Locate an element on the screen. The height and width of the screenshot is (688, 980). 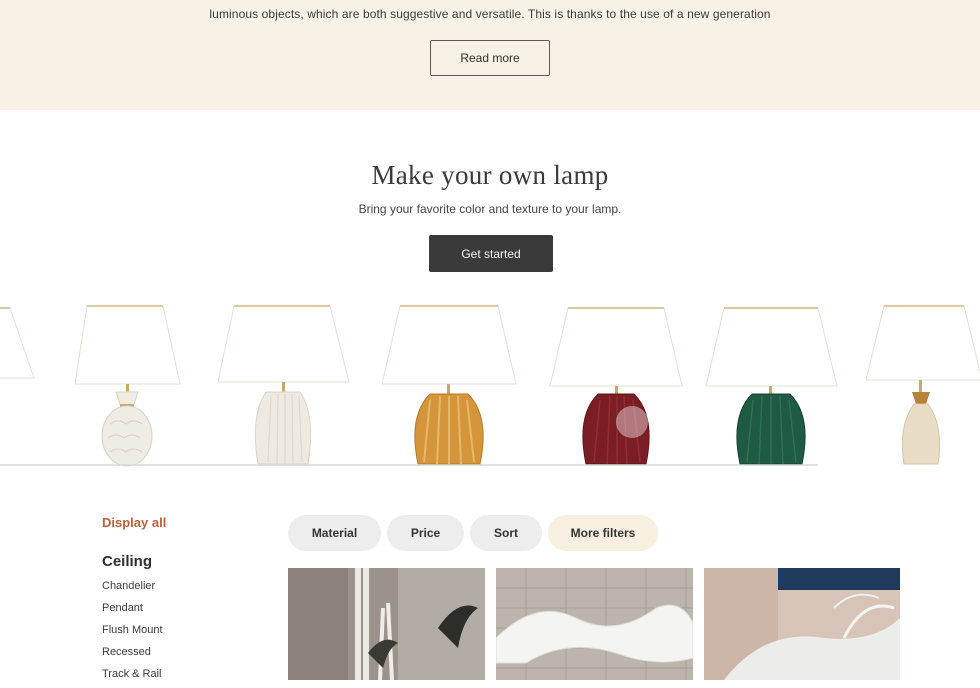
lamp-ribbed-ivory is located at coordinates (283, 385).